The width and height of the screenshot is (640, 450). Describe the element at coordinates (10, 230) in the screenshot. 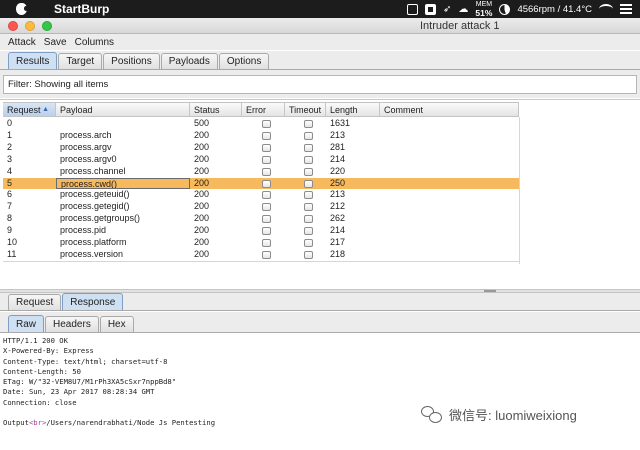

I see `cell-request: 9` at that location.